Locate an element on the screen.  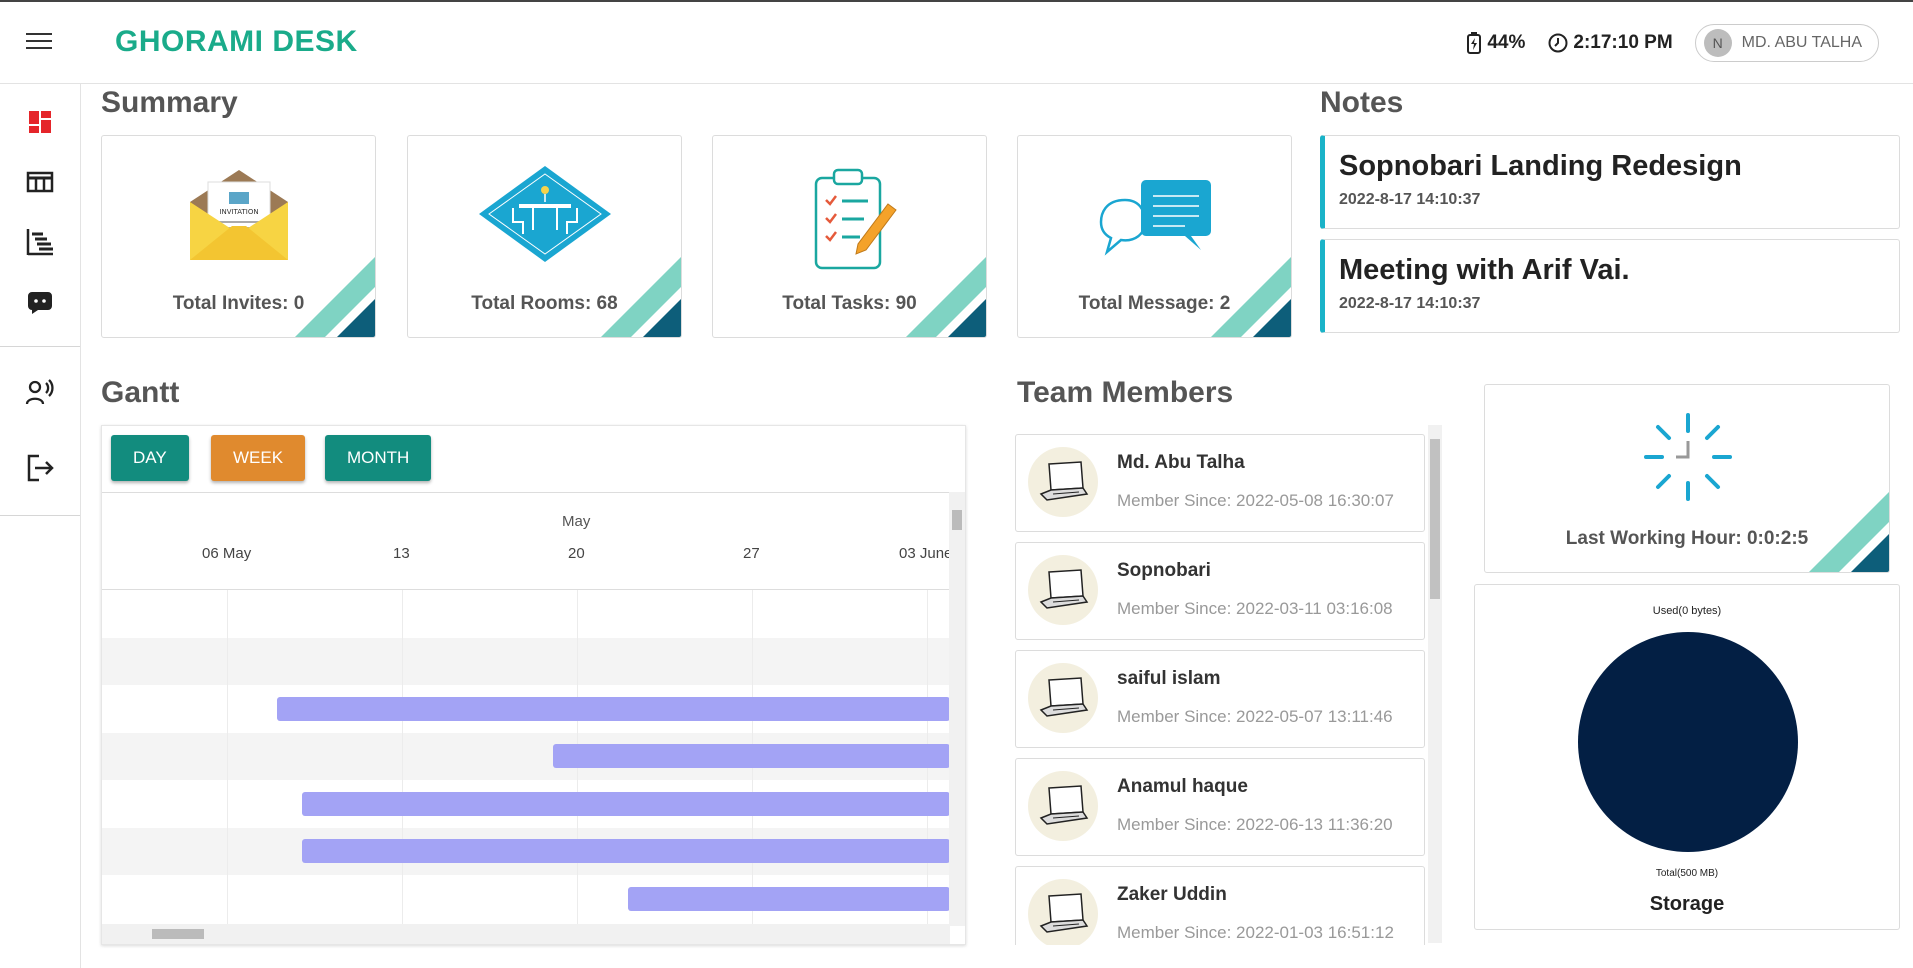
note-title: Sopnobari Landing Redesign is located at coordinates (1540, 166).